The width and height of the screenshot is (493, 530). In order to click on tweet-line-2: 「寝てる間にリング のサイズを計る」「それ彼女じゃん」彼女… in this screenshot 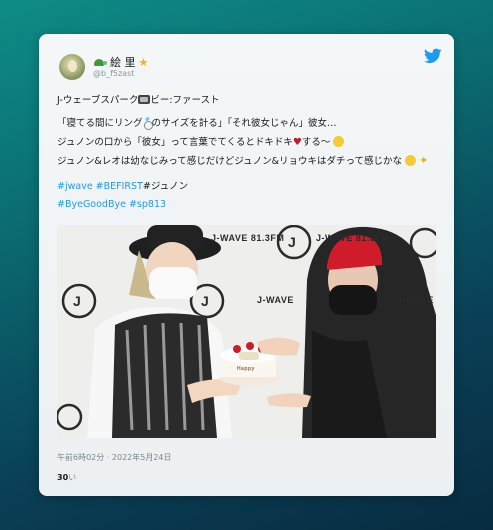, I will do `click(197, 123)`.